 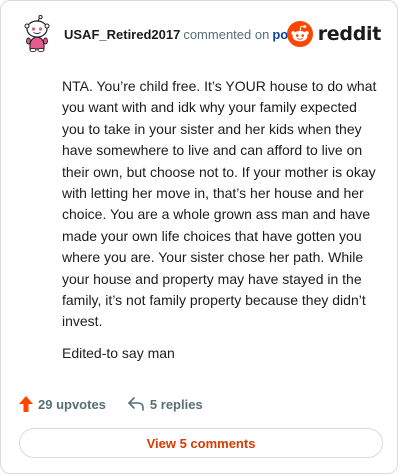 I want to click on action-text: commented on, so click(x=226, y=34).